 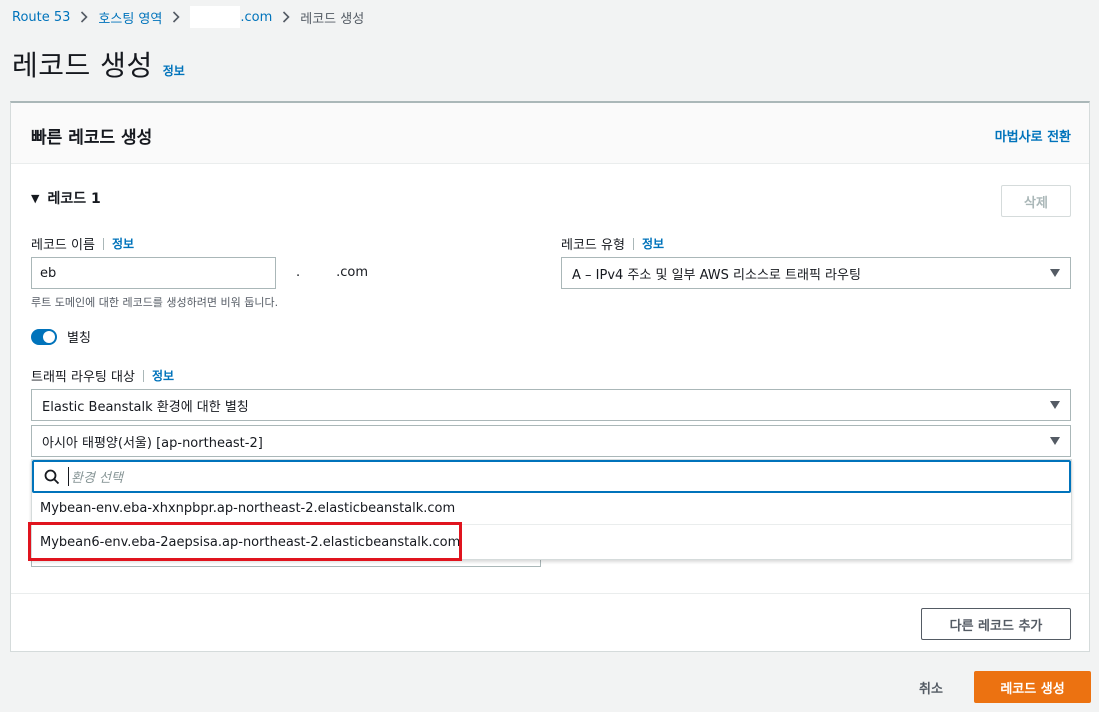 What do you see at coordinates (551, 476) in the screenshot?
I see `environment-search-input: 환경 선택` at bounding box center [551, 476].